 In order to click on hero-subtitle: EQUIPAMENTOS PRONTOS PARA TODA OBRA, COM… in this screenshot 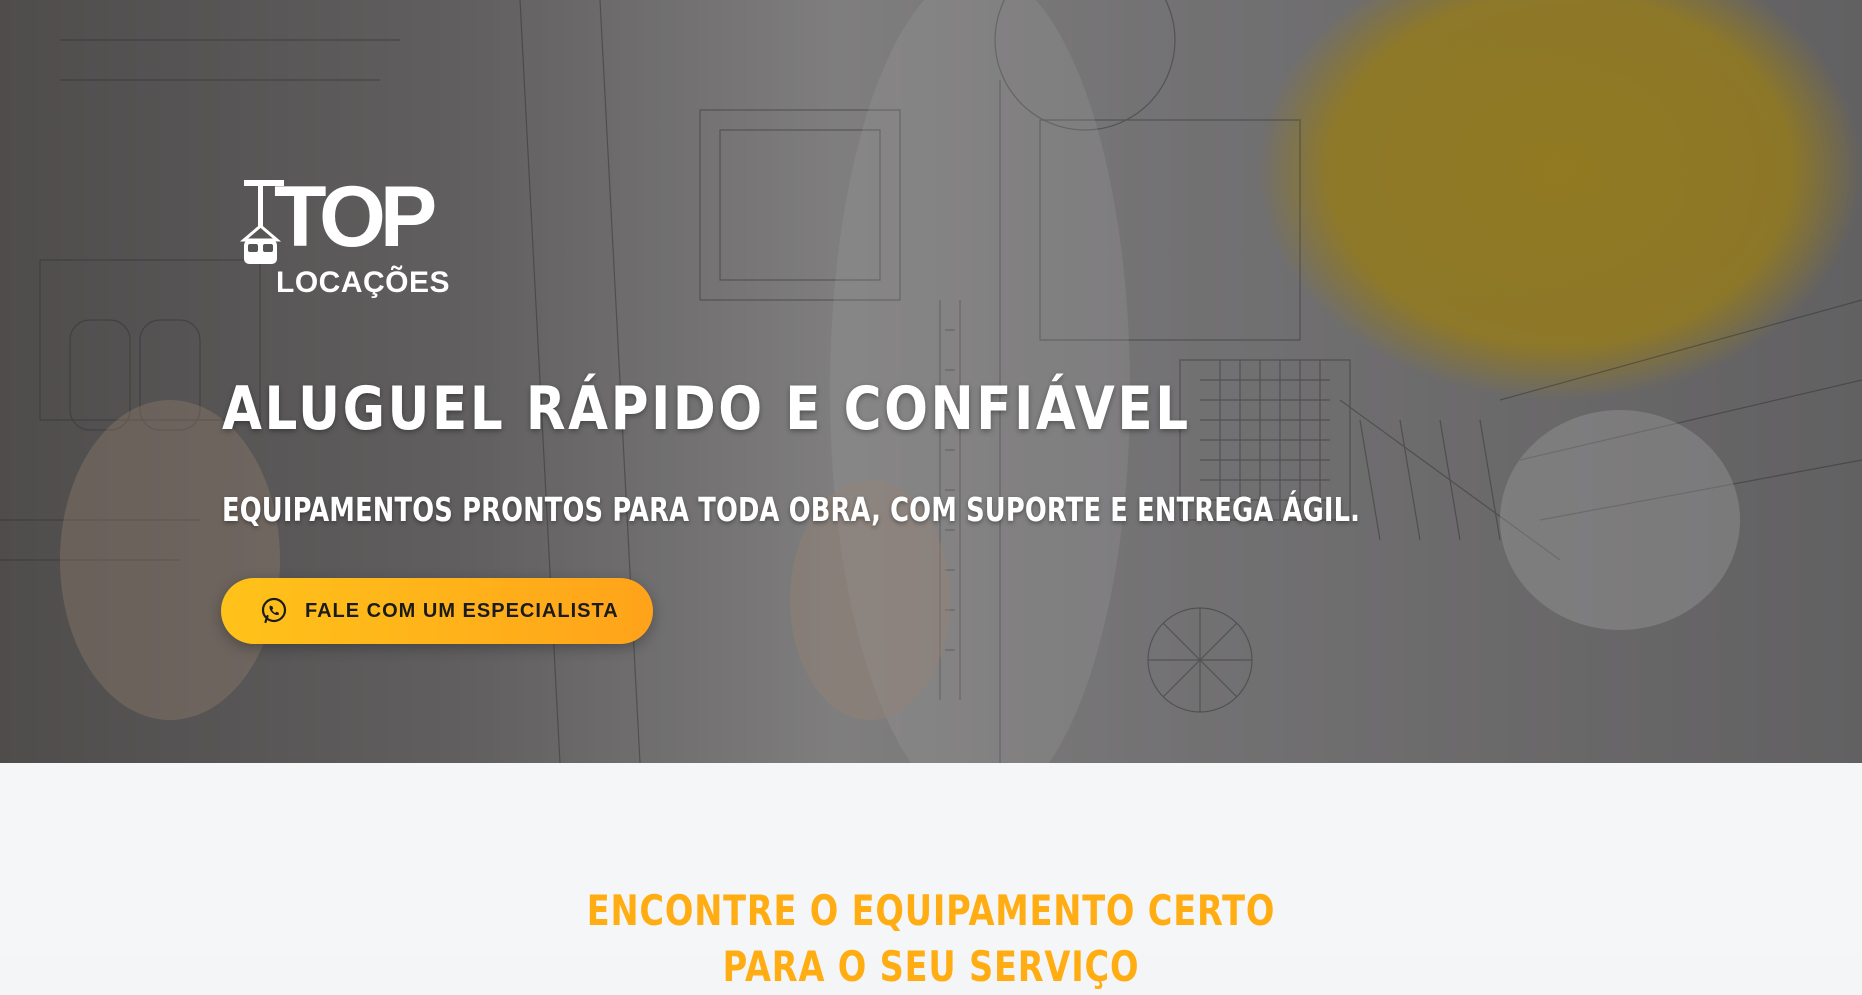, I will do `click(791, 509)`.